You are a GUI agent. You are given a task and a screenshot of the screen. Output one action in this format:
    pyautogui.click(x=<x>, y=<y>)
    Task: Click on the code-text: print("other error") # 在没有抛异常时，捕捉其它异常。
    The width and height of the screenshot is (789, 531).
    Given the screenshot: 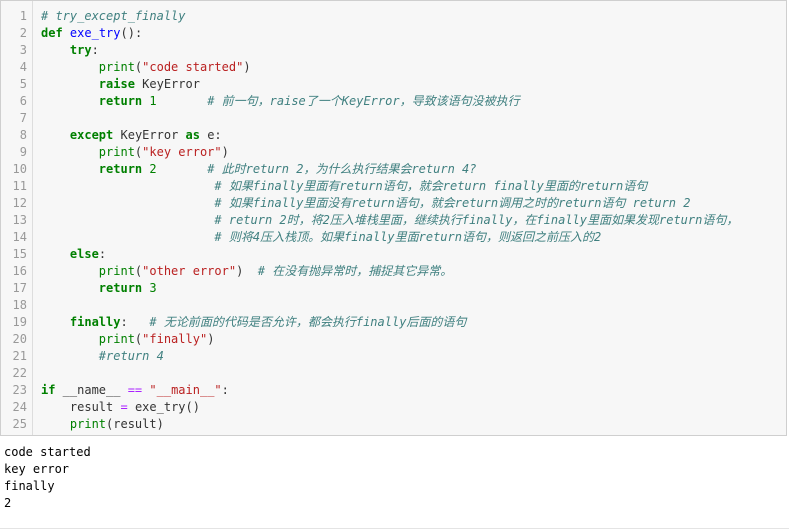 What is the action you would take?
    pyautogui.click(x=246, y=271)
    